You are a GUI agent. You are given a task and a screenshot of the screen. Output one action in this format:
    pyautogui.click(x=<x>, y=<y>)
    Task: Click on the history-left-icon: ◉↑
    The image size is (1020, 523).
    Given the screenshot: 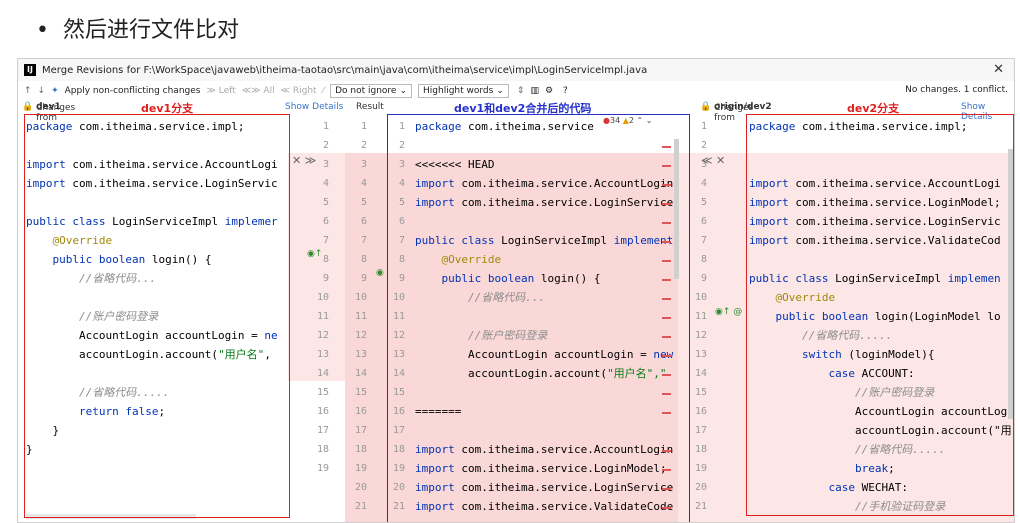 What is the action you would take?
    pyautogui.click(x=315, y=254)
    